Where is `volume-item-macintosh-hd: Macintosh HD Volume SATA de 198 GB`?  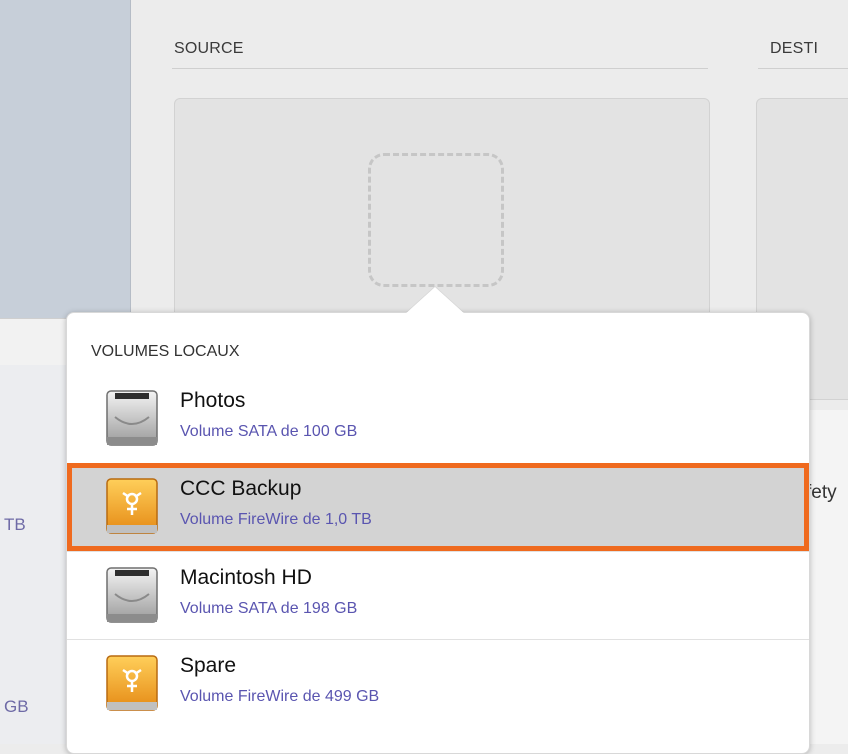 volume-item-macintosh-hd: Macintosh HD Volume SATA de 198 GB is located at coordinates (438, 595).